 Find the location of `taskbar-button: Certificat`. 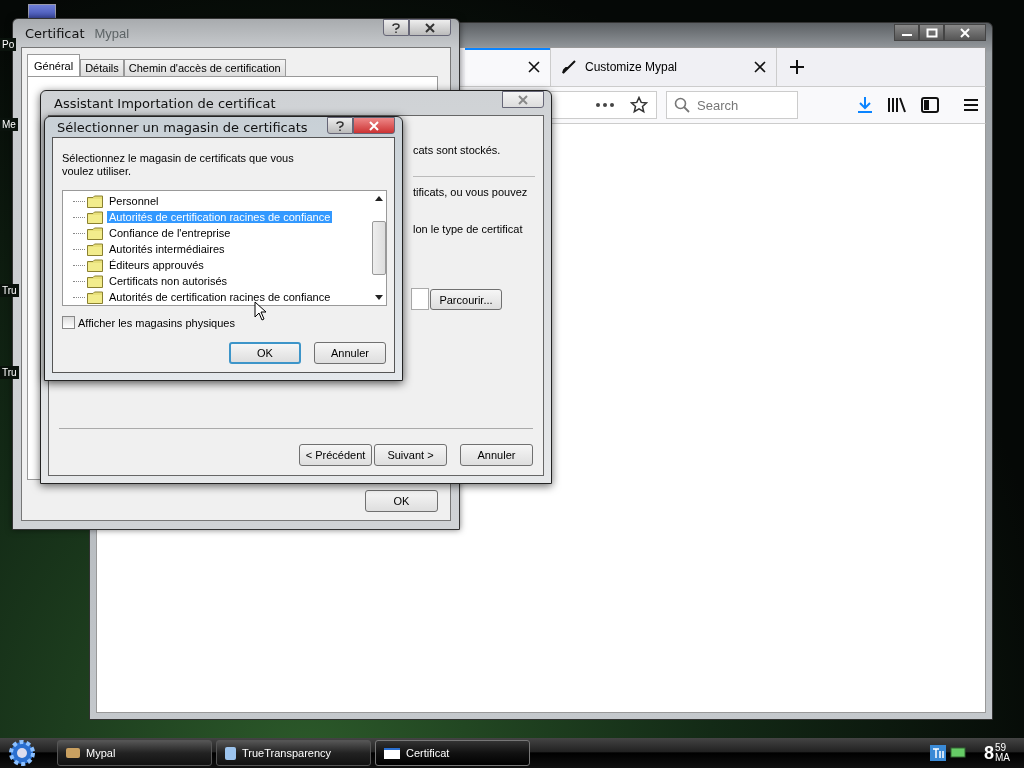

taskbar-button: Certificat is located at coordinates (452, 753).